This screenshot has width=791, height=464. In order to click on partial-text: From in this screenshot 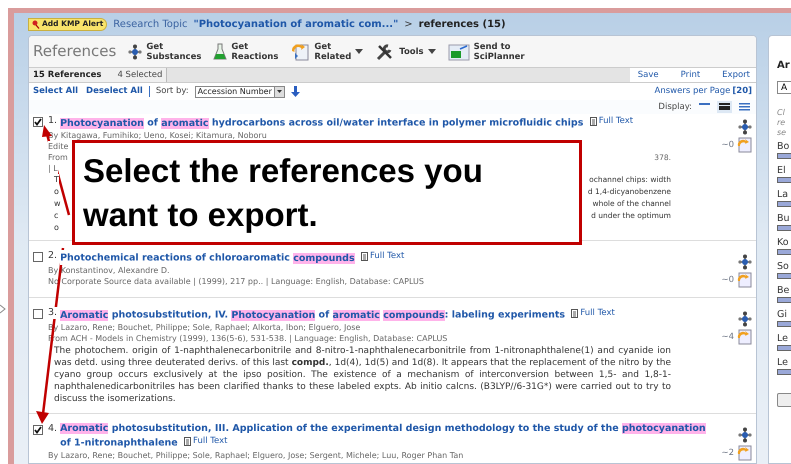, I will do `click(58, 157)`.